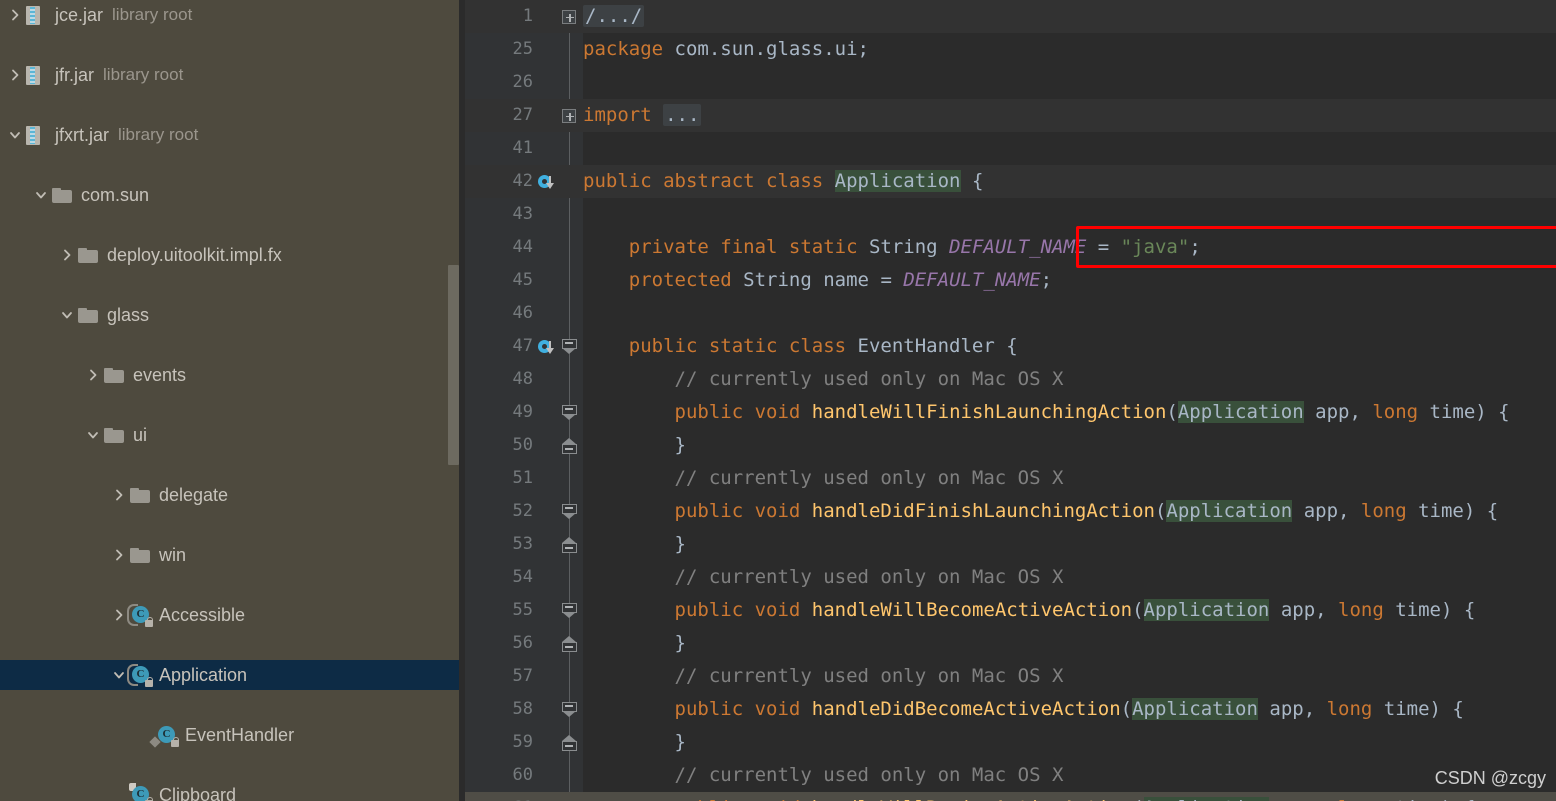  Describe the element at coordinates (232, 75) in the screenshot. I see `tree-item-jfr-jar: jfr.jar library root` at that location.